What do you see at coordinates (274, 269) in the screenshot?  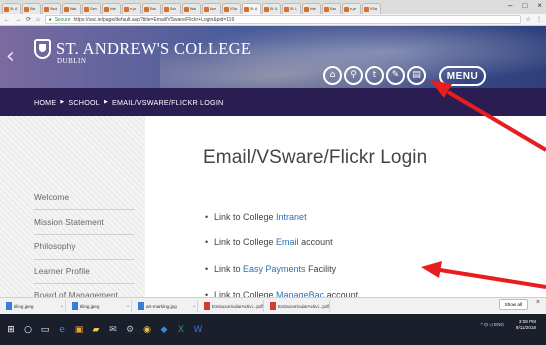 I see `easy-payments-link: Easy Payments` at bounding box center [274, 269].